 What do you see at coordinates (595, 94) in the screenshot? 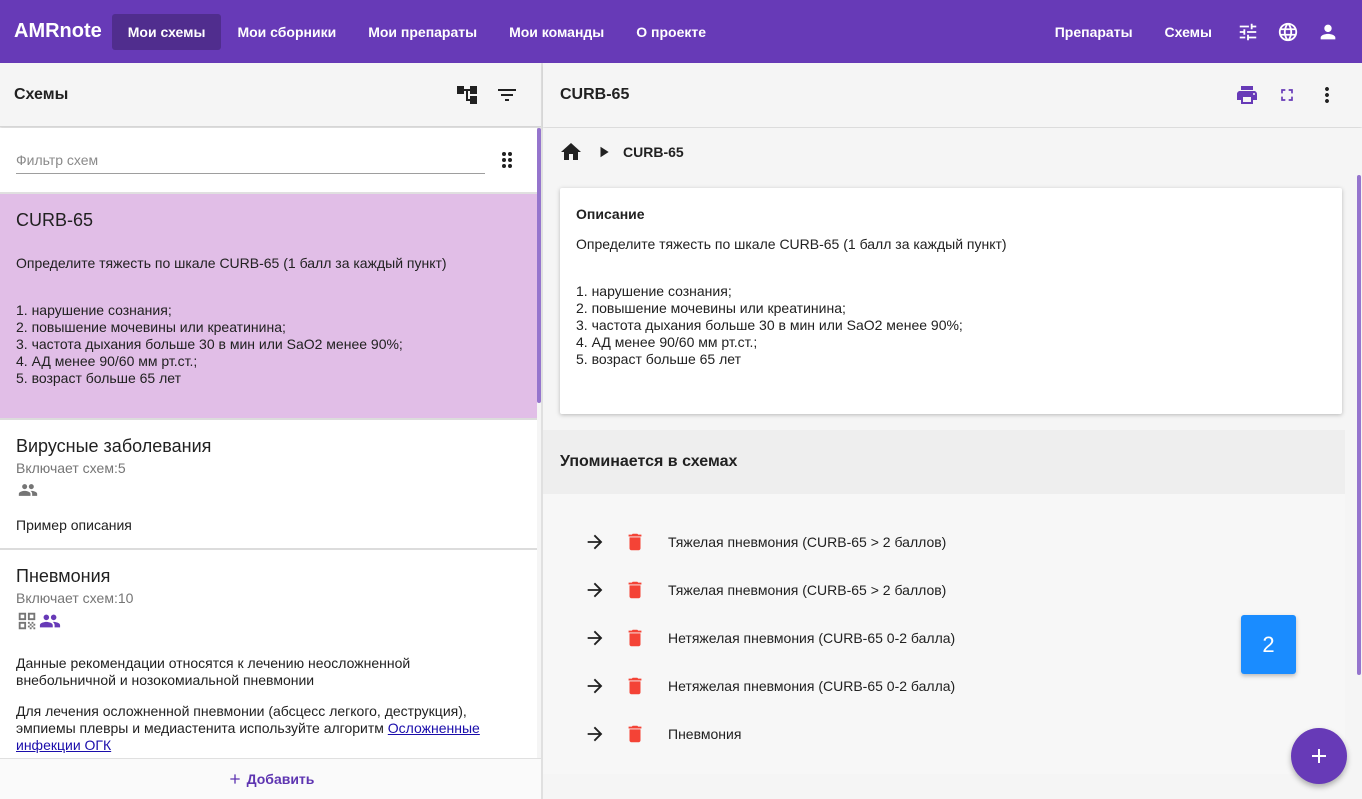
I see `scheme-detail-title: CURB-65` at bounding box center [595, 94].